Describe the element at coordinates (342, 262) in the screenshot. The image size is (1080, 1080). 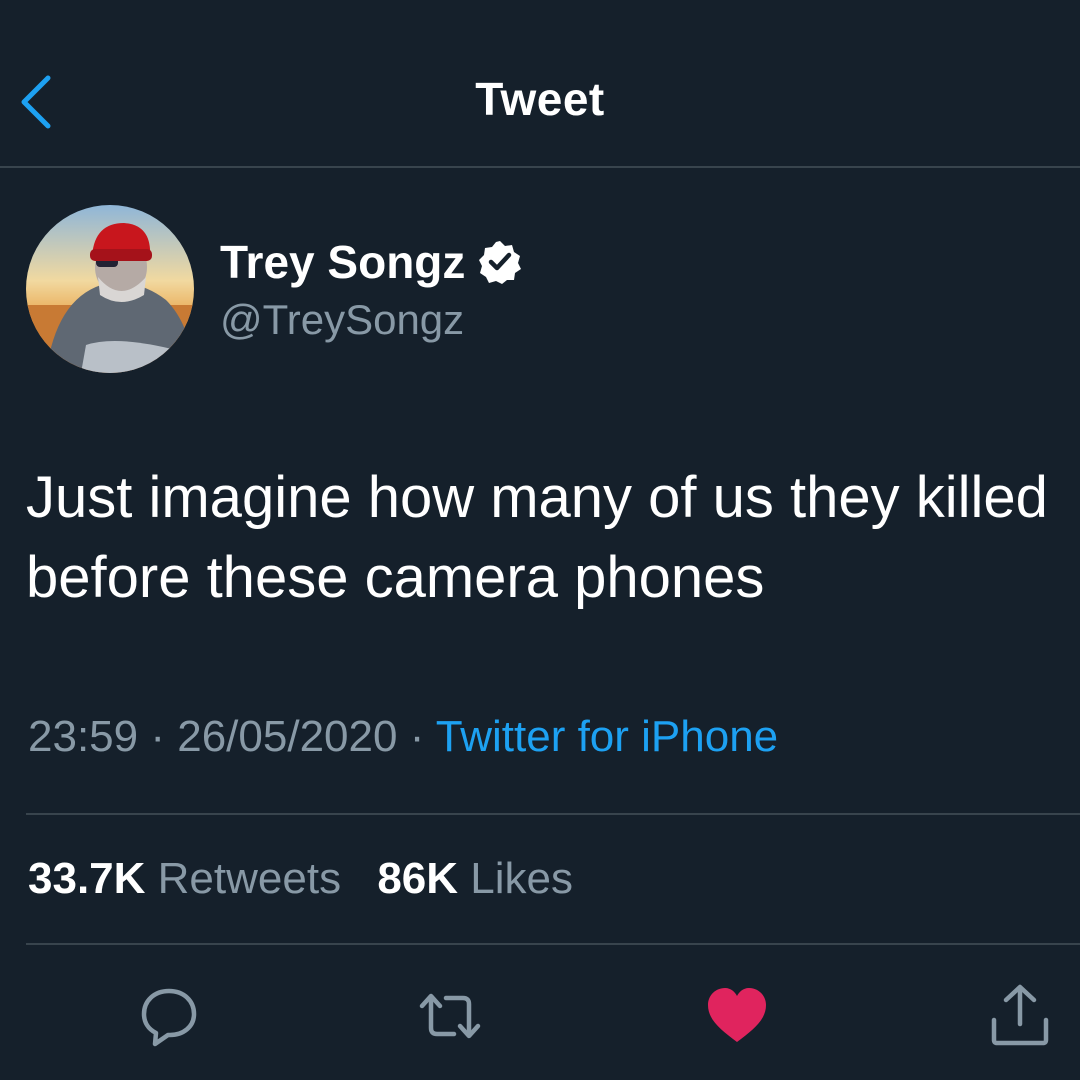
I see `author-display-name: Trey Songz` at that location.